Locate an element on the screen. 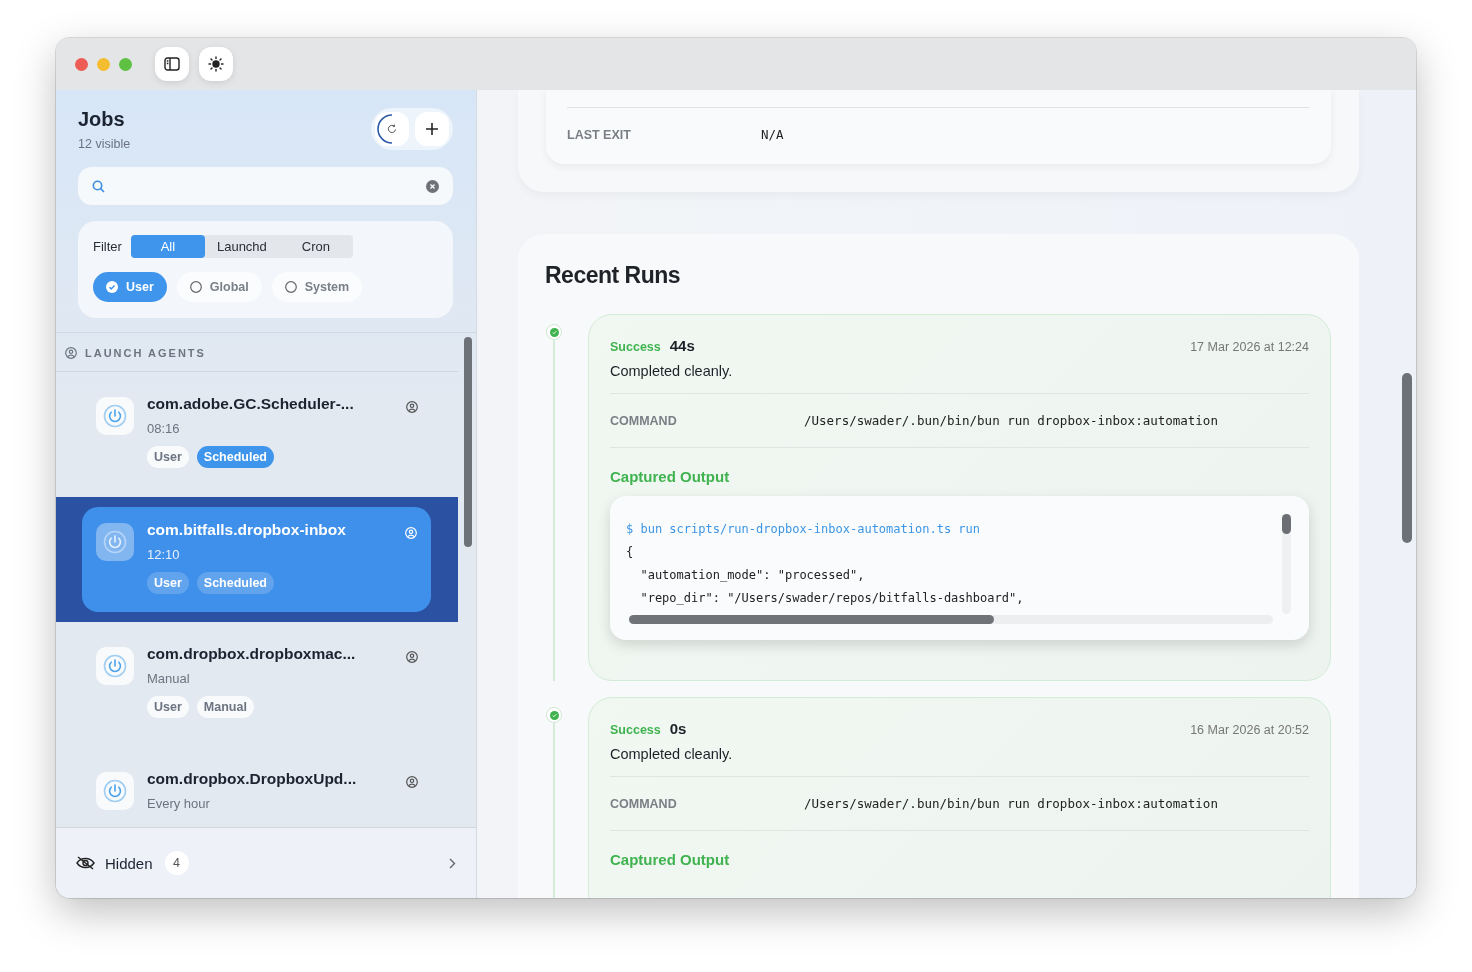 The width and height of the screenshot is (1472, 972). sidebar-toggle-button is located at coordinates (172, 64).